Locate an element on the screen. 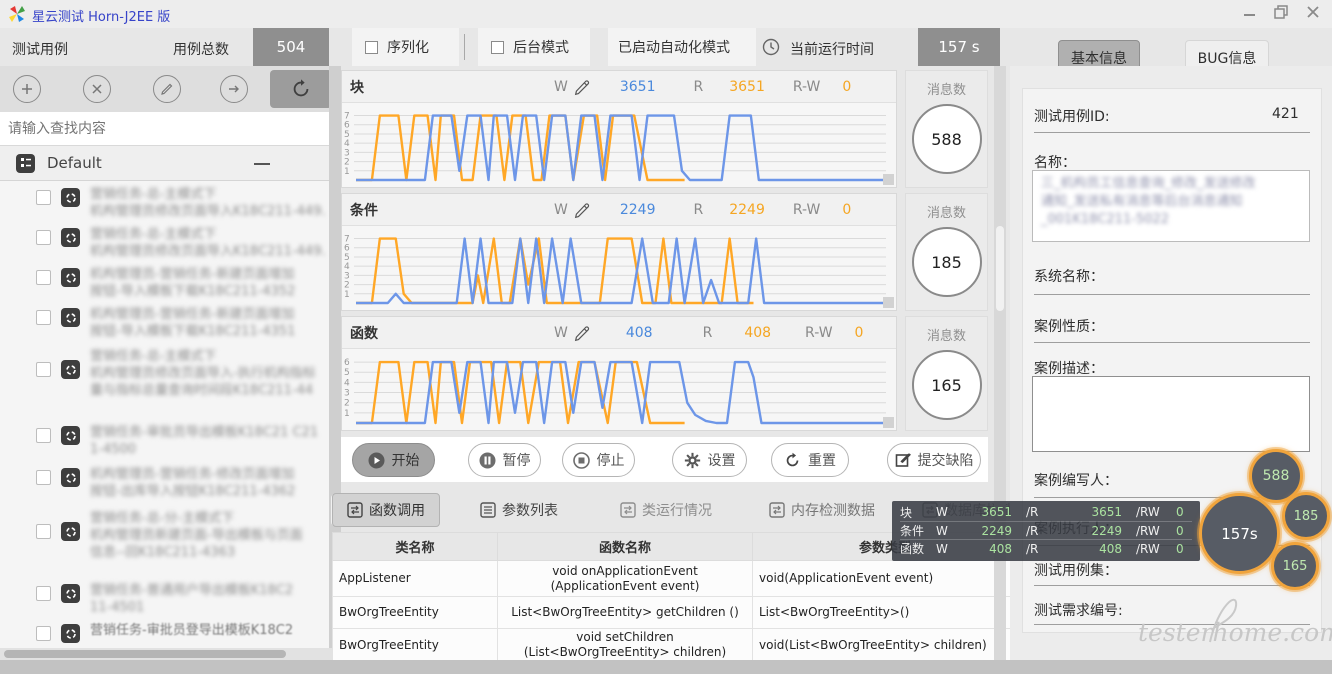 The width and height of the screenshot is (1332, 674). message-count-panel: 消息数 165 is located at coordinates (946, 373).